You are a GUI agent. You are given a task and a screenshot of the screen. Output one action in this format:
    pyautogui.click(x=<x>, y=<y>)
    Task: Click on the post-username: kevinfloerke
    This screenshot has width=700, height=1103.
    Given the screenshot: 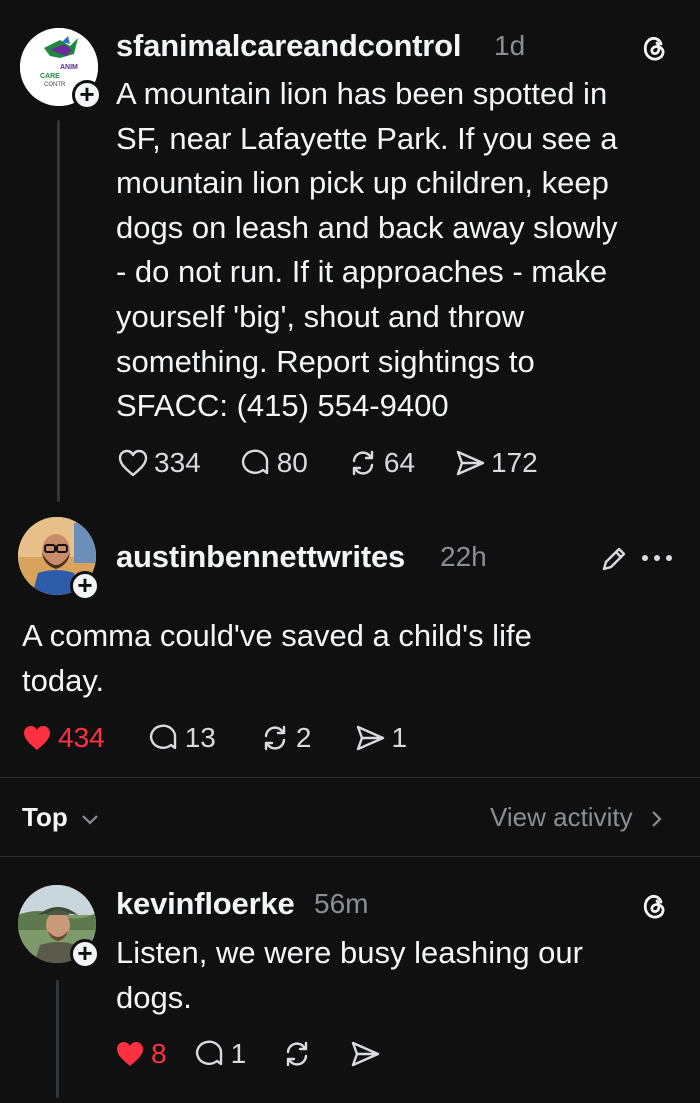 What is the action you would take?
    pyautogui.click(x=205, y=904)
    